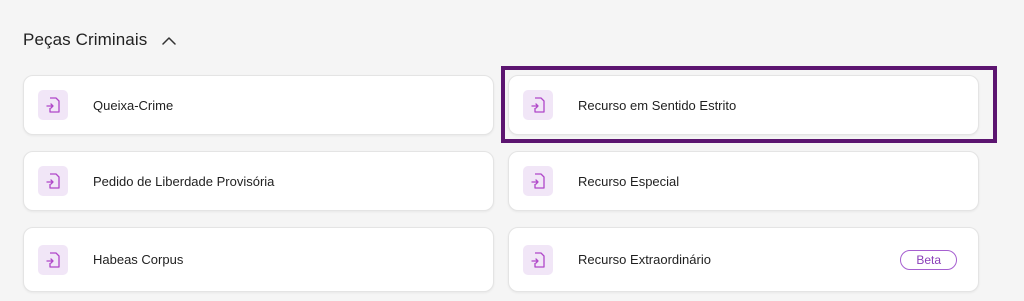 This screenshot has height=301, width=1024. I want to click on card-recurso-especial: Recurso Especial, so click(743, 181).